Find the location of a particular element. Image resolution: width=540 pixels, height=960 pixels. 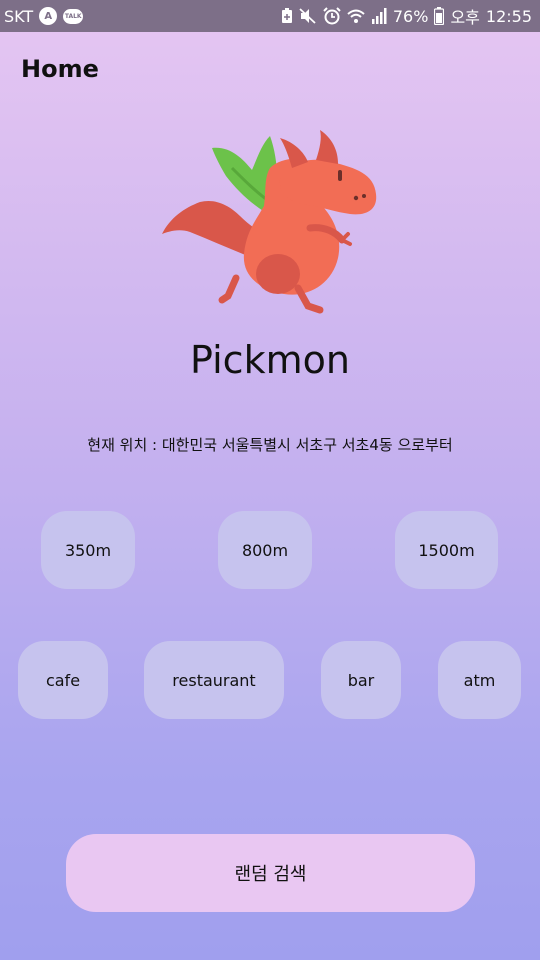

battery-percent: 76% is located at coordinates (410, 16).